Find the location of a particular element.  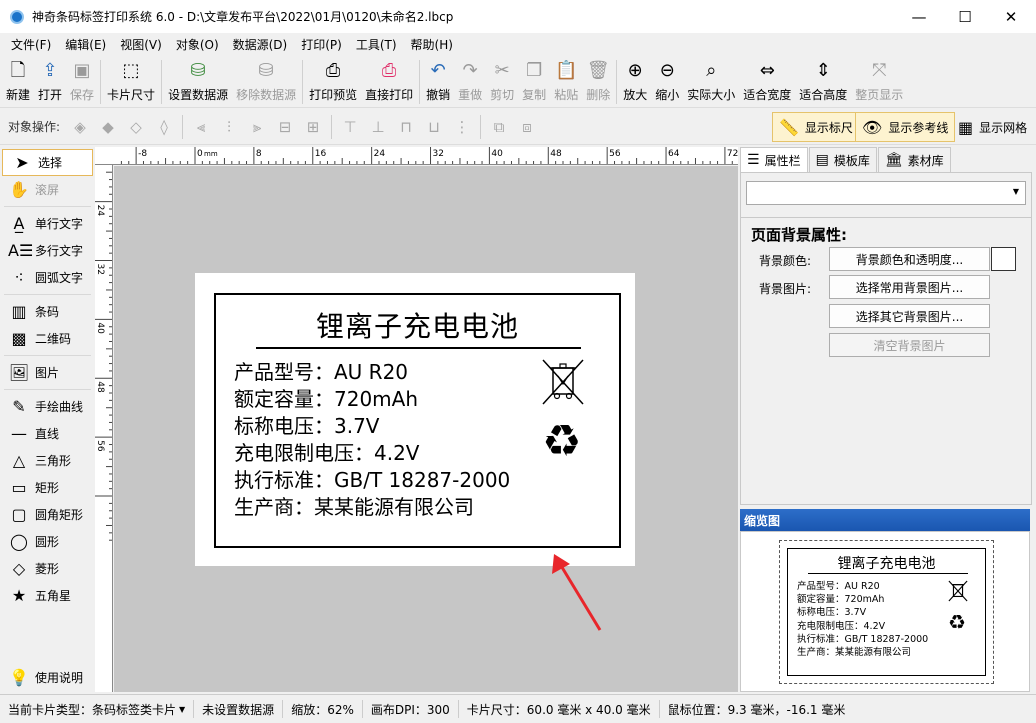

distribute-v-icon: ⋮ is located at coordinates (462, 127).